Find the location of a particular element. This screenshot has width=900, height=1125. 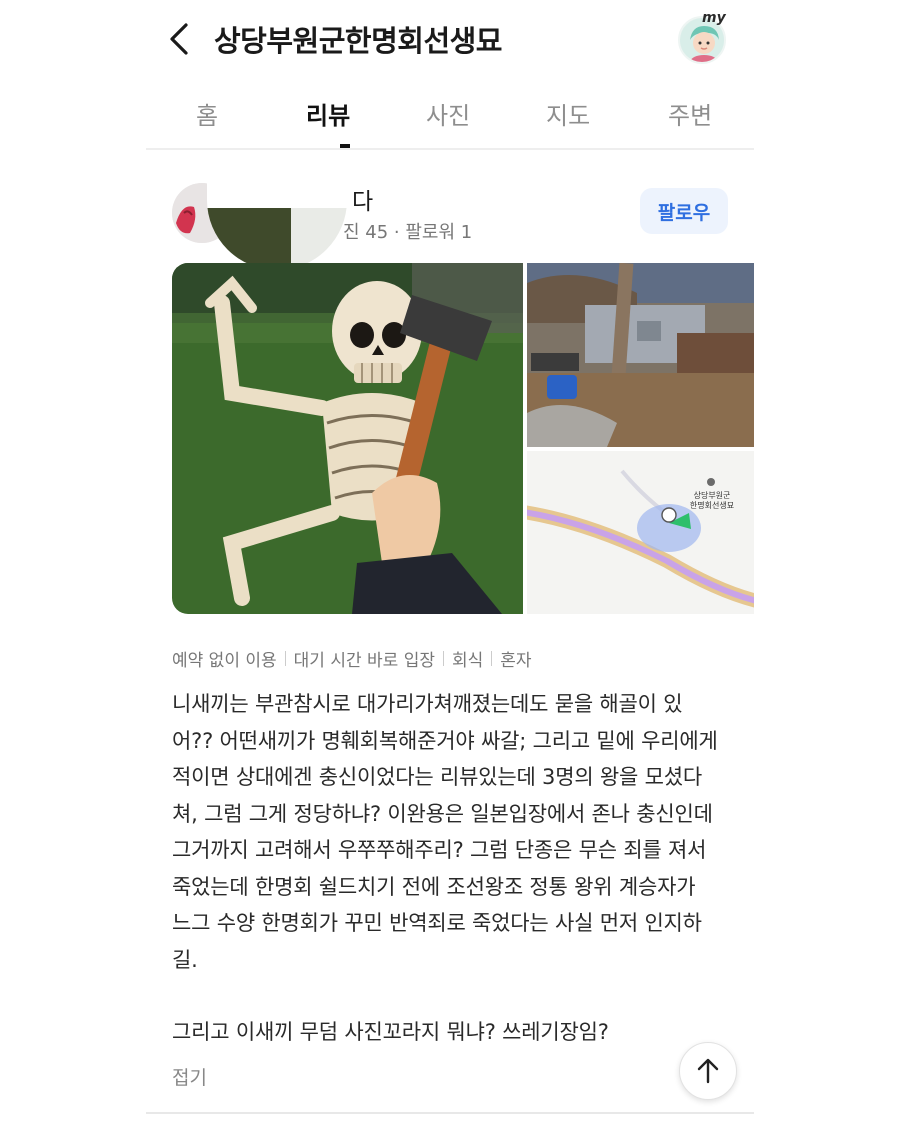

follow-button: 팔로우 is located at coordinates (684, 211).